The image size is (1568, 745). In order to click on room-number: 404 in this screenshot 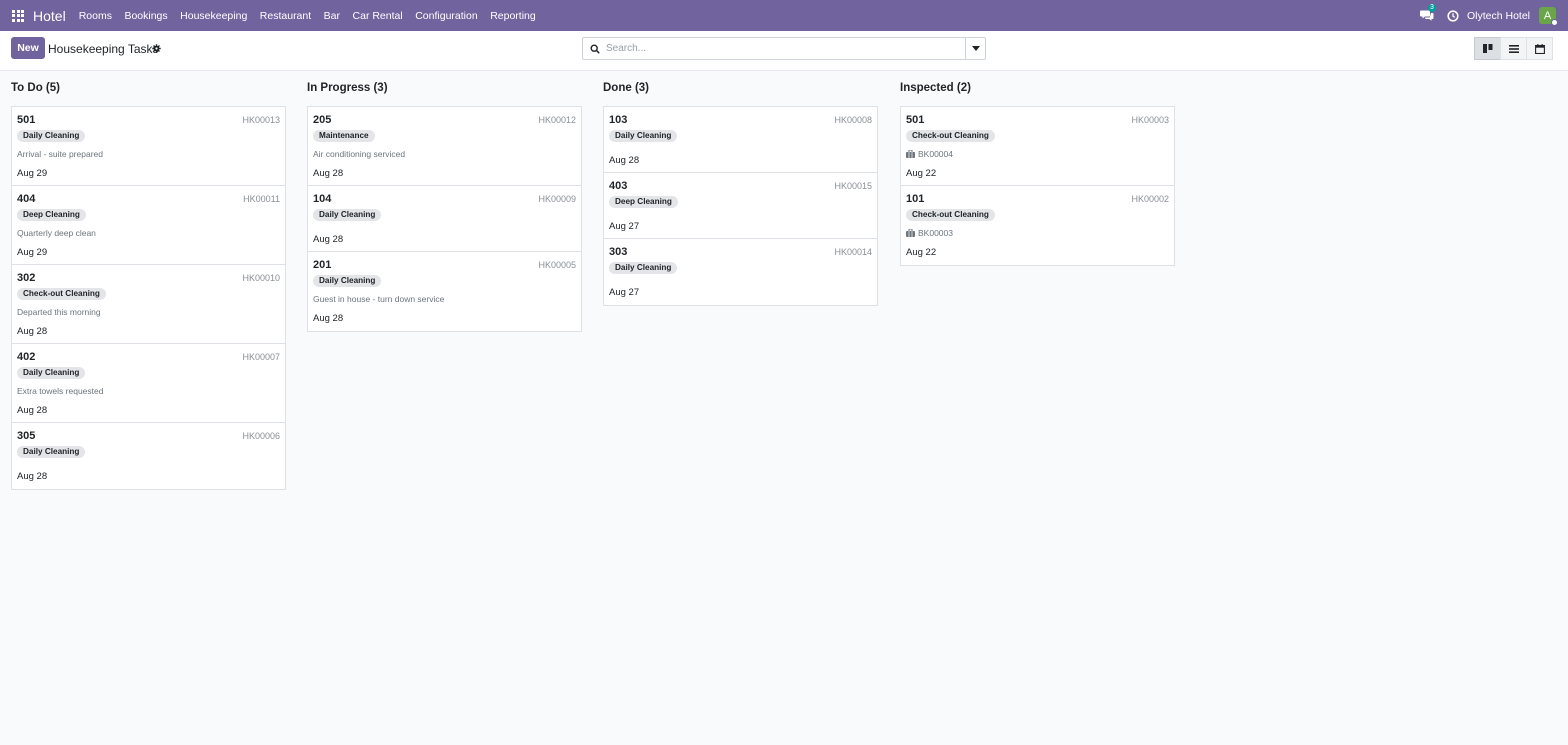, I will do `click(26, 199)`.